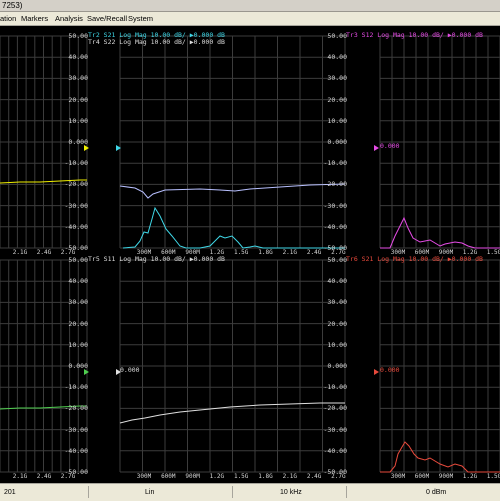 The width and height of the screenshot is (500, 501). Describe the element at coordinates (69, 18) in the screenshot. I see `menu-item-analysis: Analysis` at that location.